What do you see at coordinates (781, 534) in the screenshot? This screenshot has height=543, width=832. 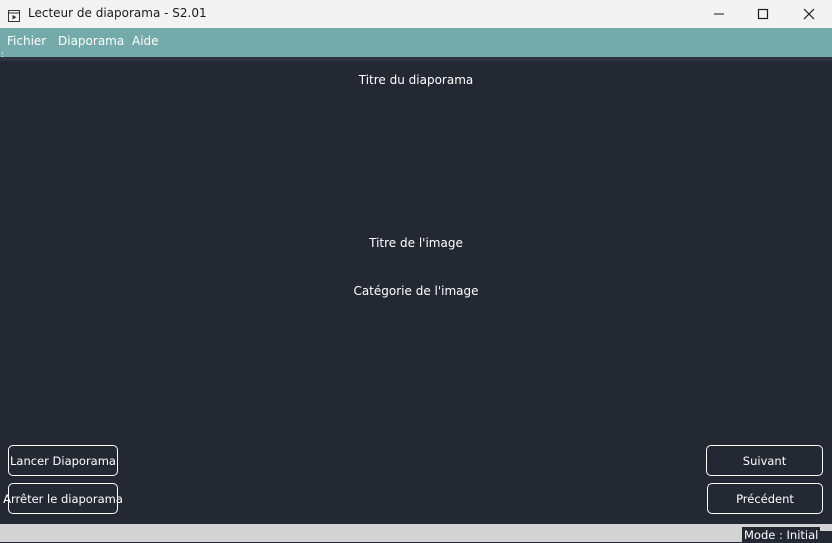 I see `mode-status: Mode : Initial` at bounding box center [781, 534].